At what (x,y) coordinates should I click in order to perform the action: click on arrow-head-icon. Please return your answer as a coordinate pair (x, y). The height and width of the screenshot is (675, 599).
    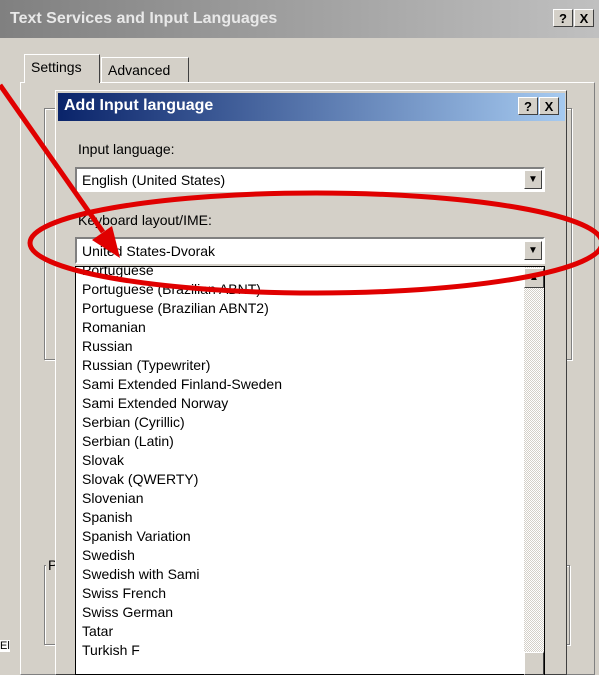
    Looking at the image, I should click on (106, 242).